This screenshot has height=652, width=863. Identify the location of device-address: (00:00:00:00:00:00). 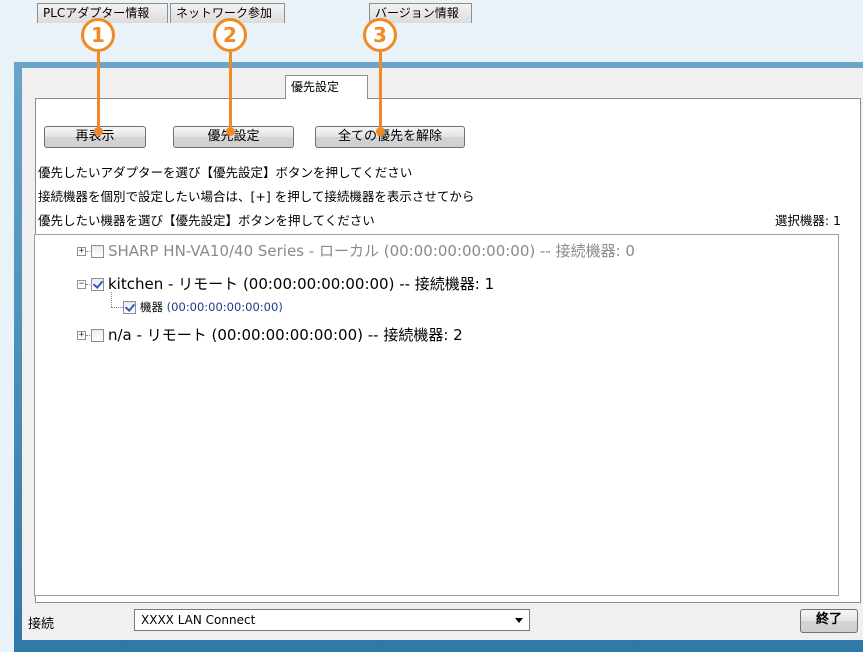
(224, 307).